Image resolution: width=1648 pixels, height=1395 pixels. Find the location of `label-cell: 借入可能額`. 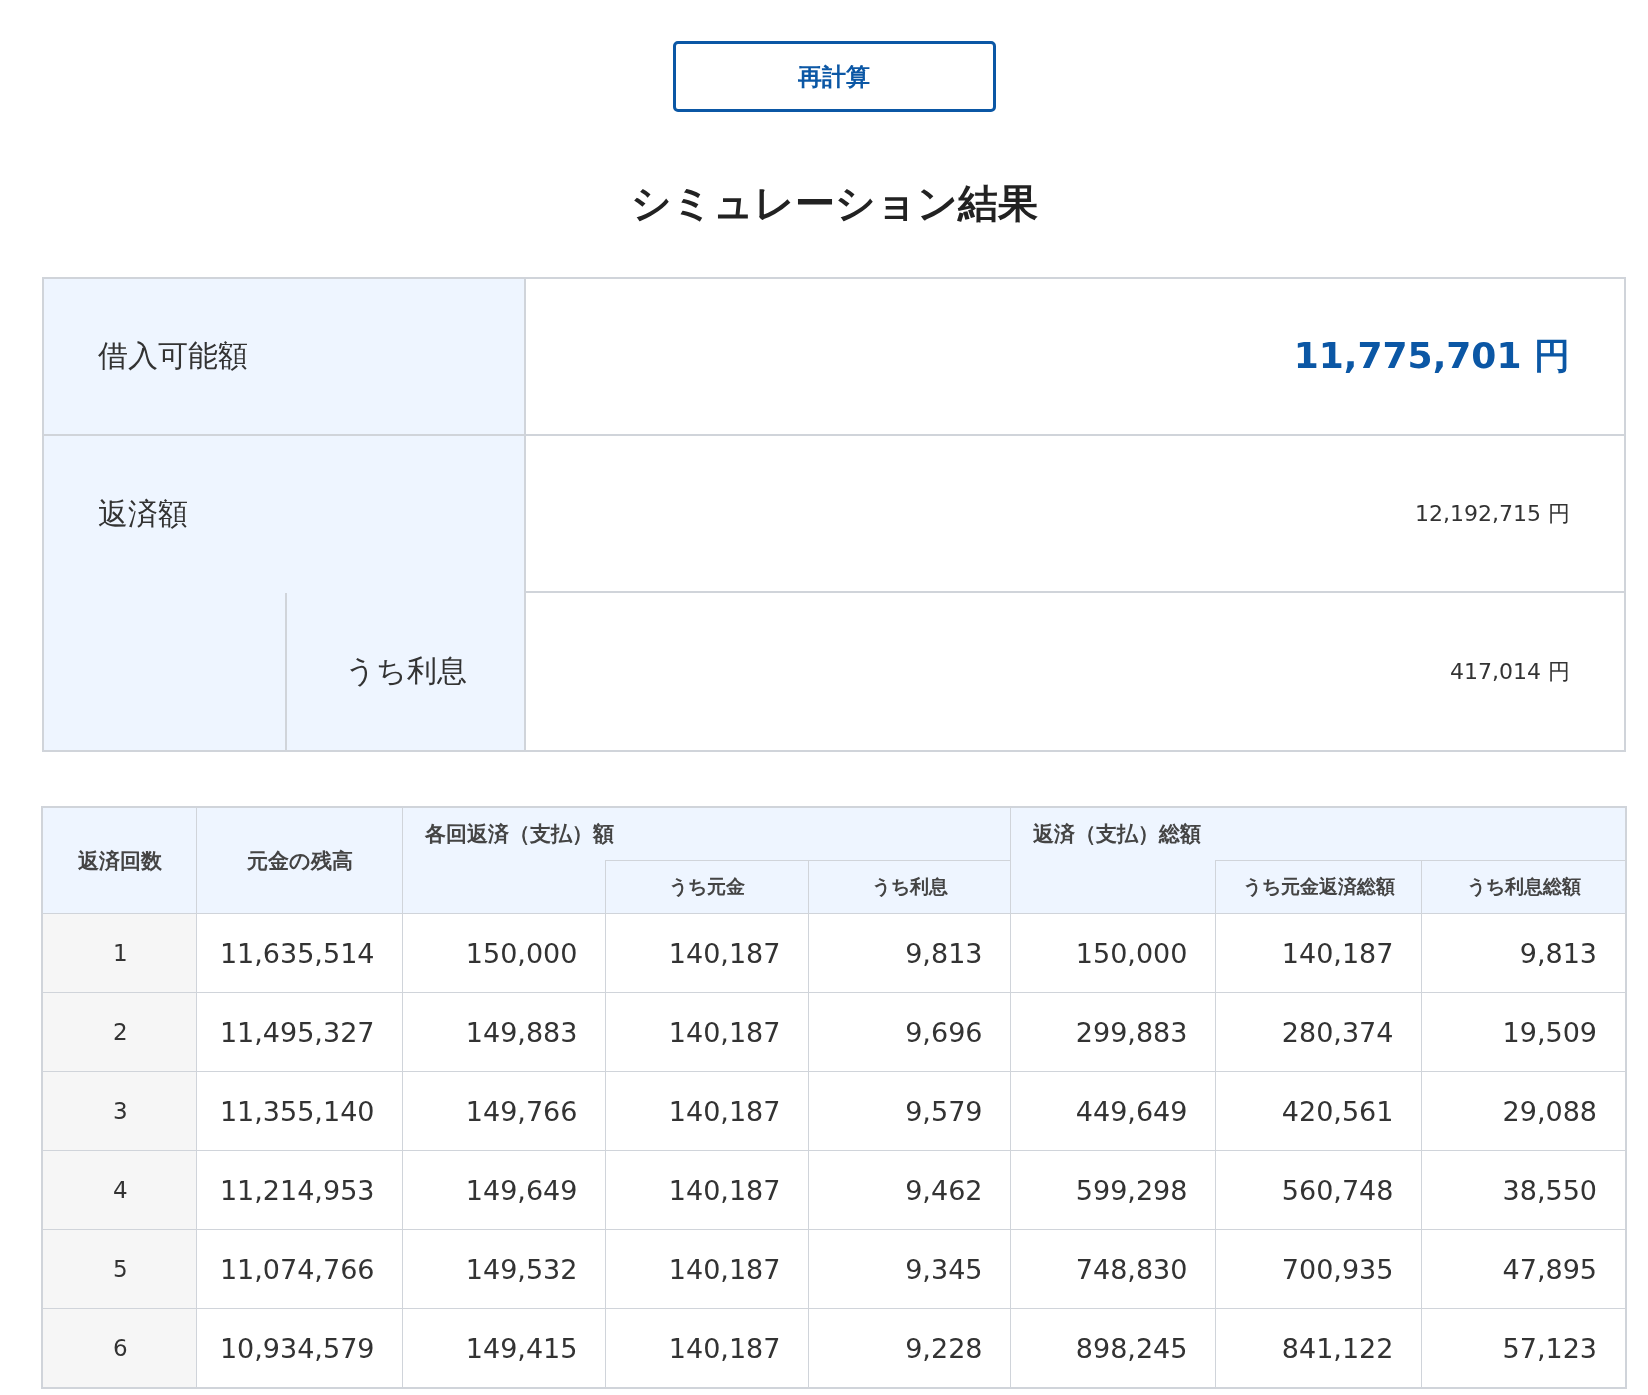

label-cell: 借入可能額 is located at coordinates (285, 357).